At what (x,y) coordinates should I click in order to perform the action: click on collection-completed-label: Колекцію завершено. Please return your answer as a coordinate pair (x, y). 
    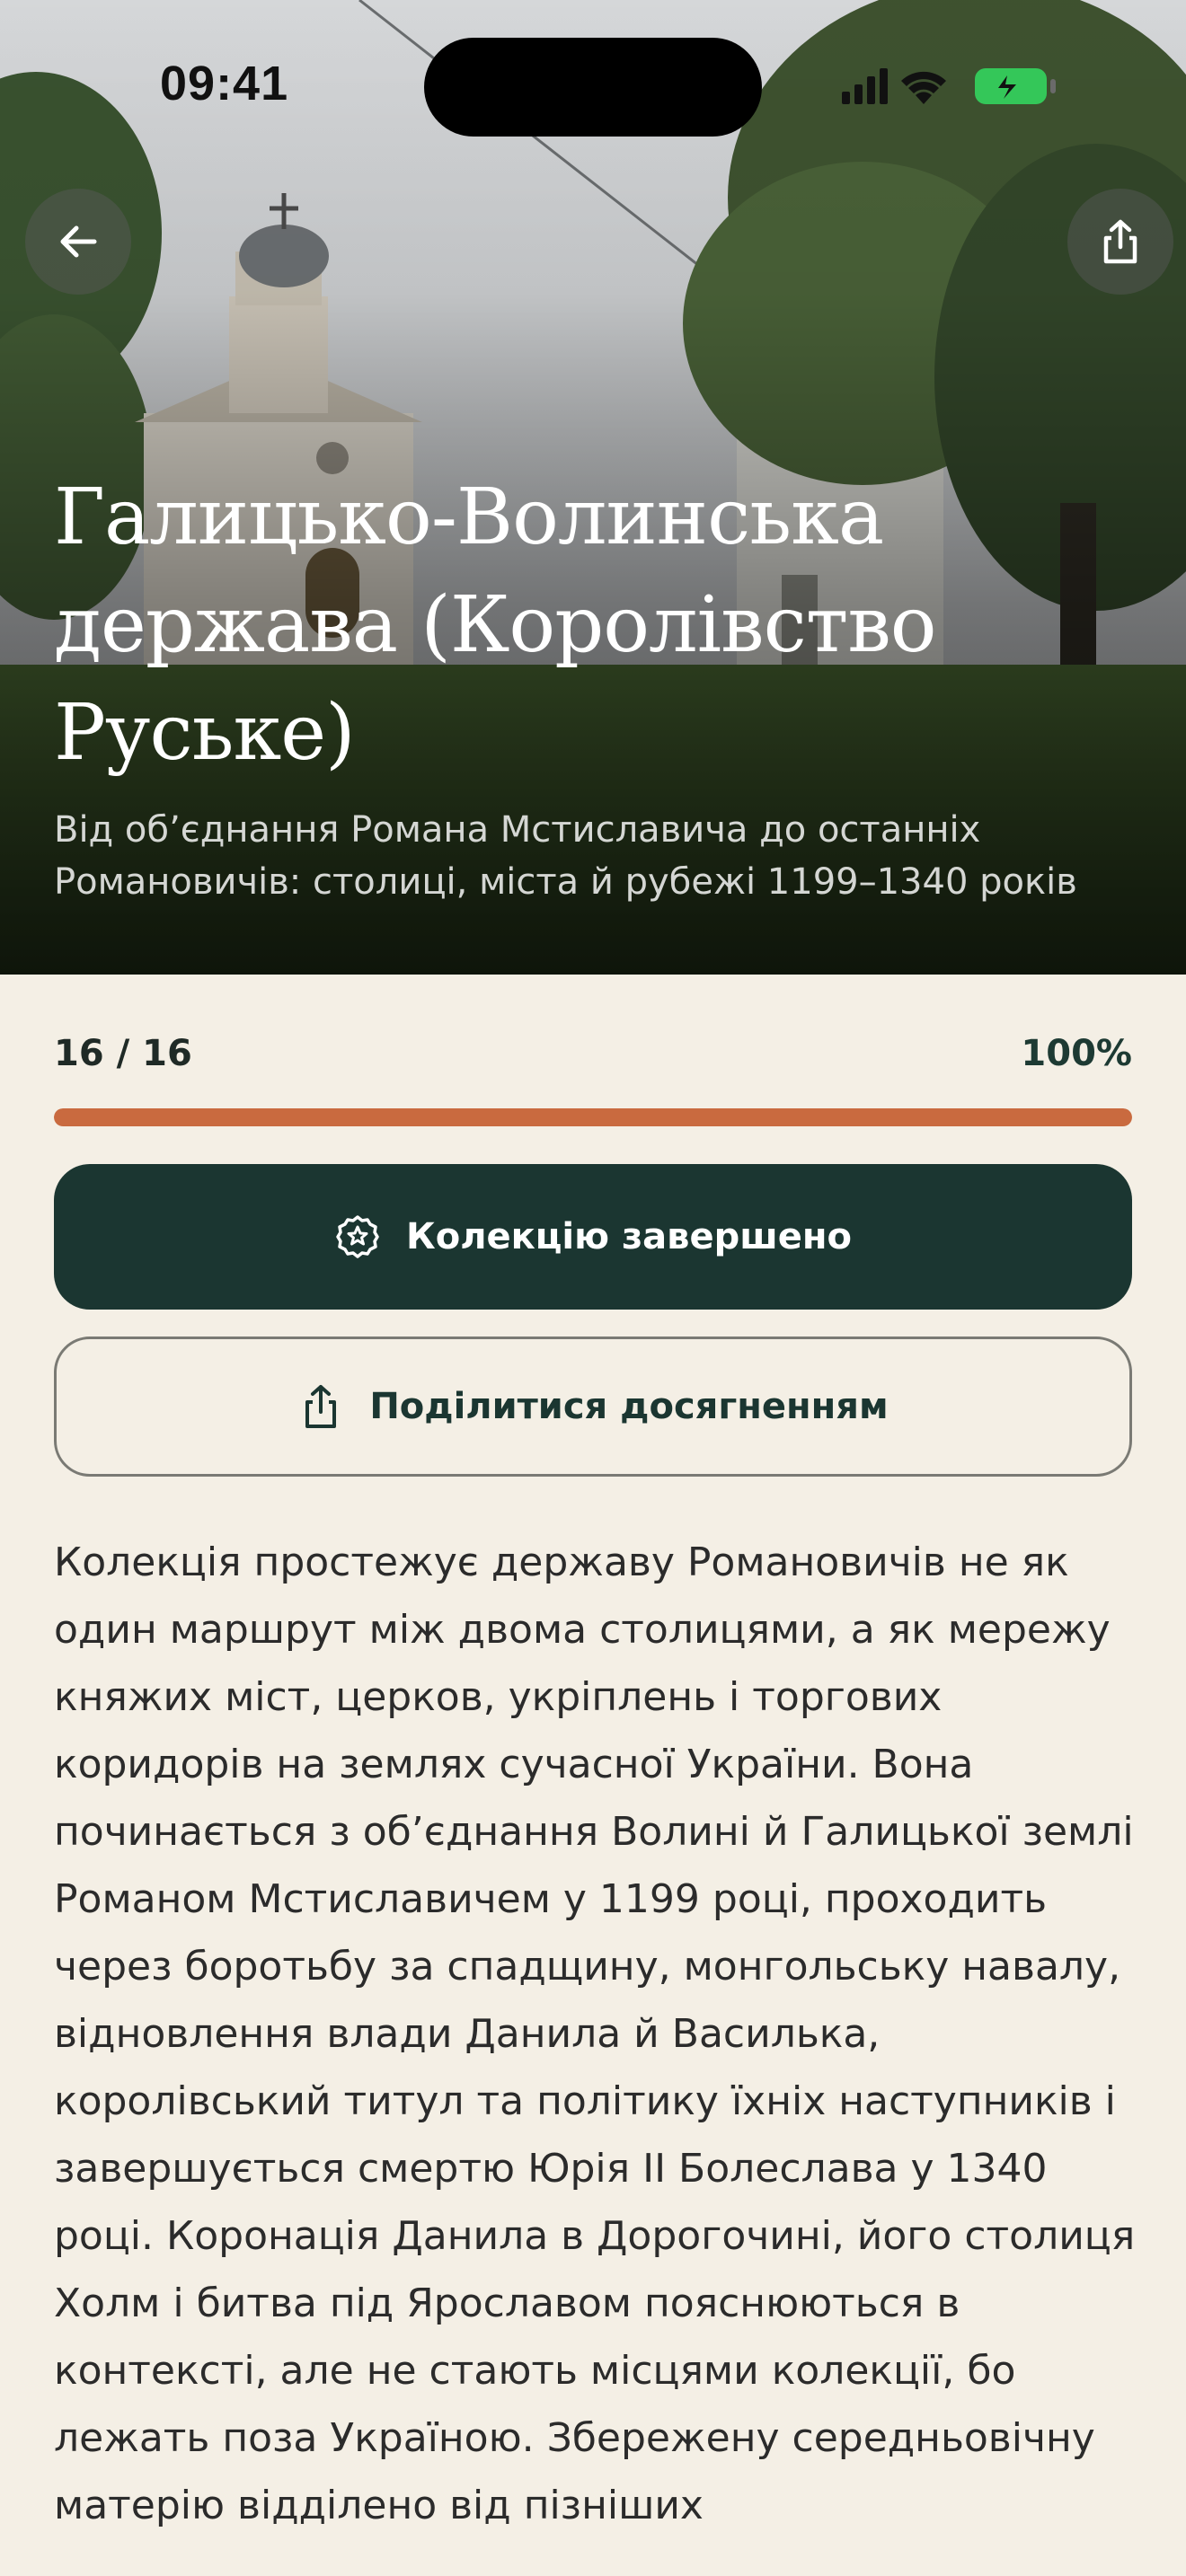
    Looking at the image, I should click on (629, 1236).